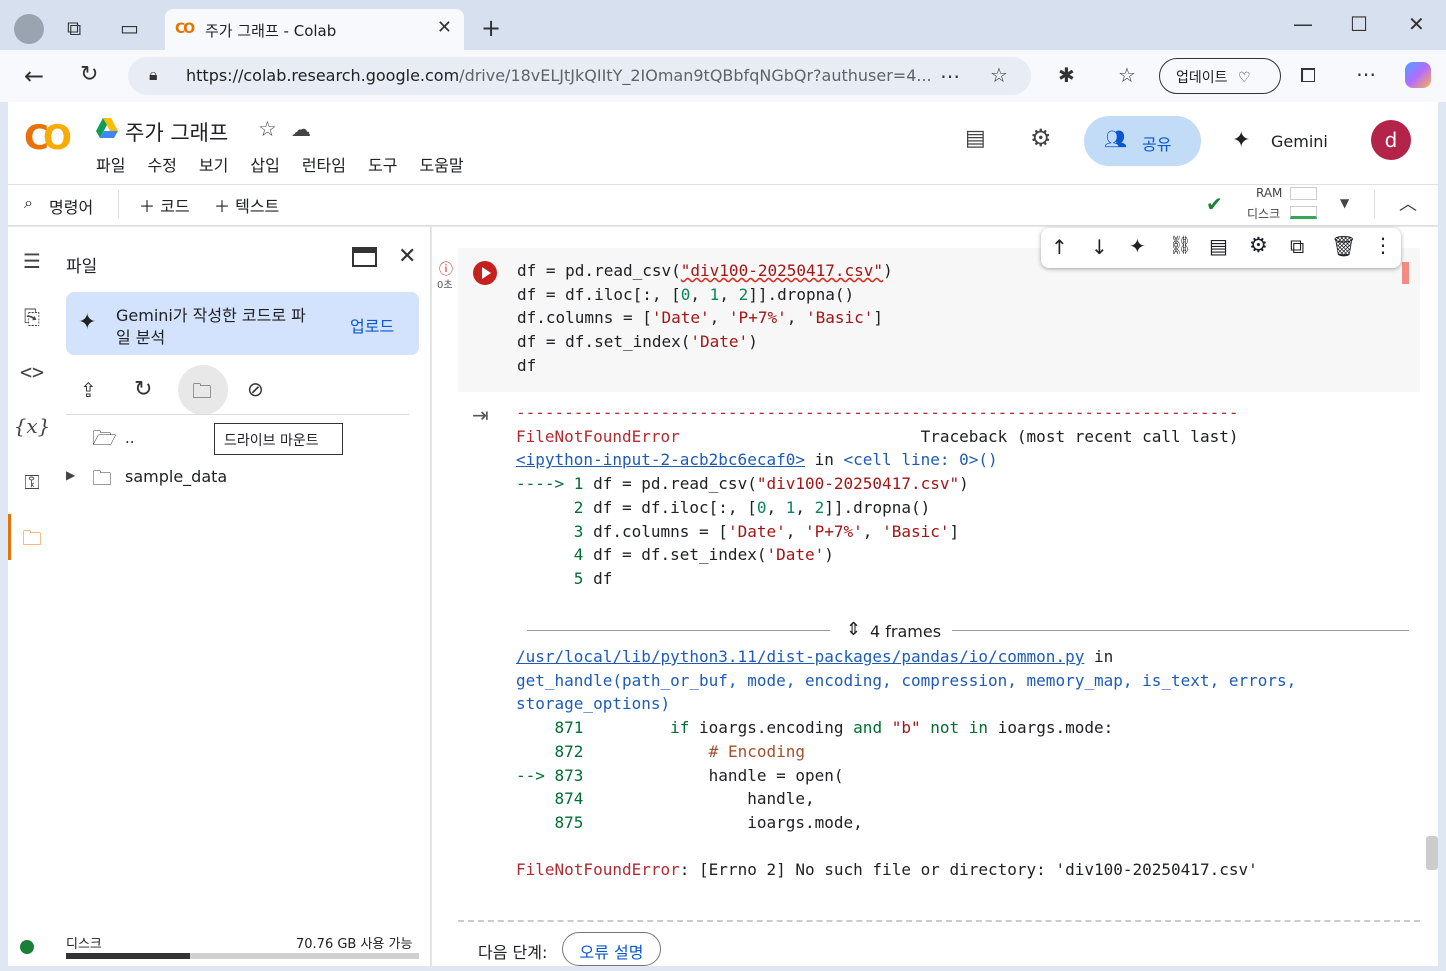 The width and height of the screenshot is (1446, 971). Describe the element at coordinates (705, 270) in the screenshot. I see `code-line-1: df = pd.read_csv("div100-20250417.csv")` at that location.